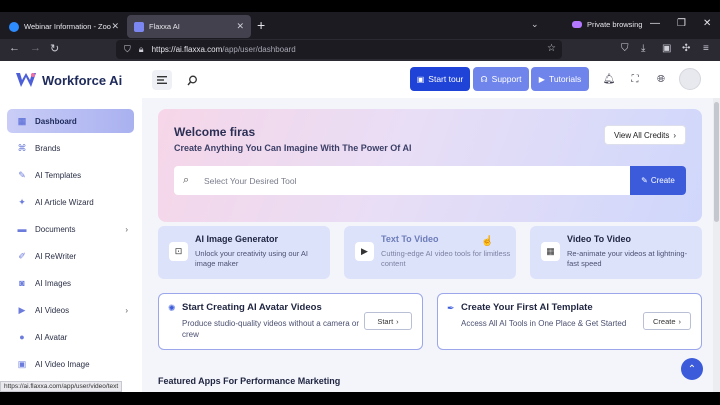 This screenshot has width=720, height=405. Describe the element at coordinates (635, 79) in the screenshot. I see `fullscreen-icon: ⛶` at that location.